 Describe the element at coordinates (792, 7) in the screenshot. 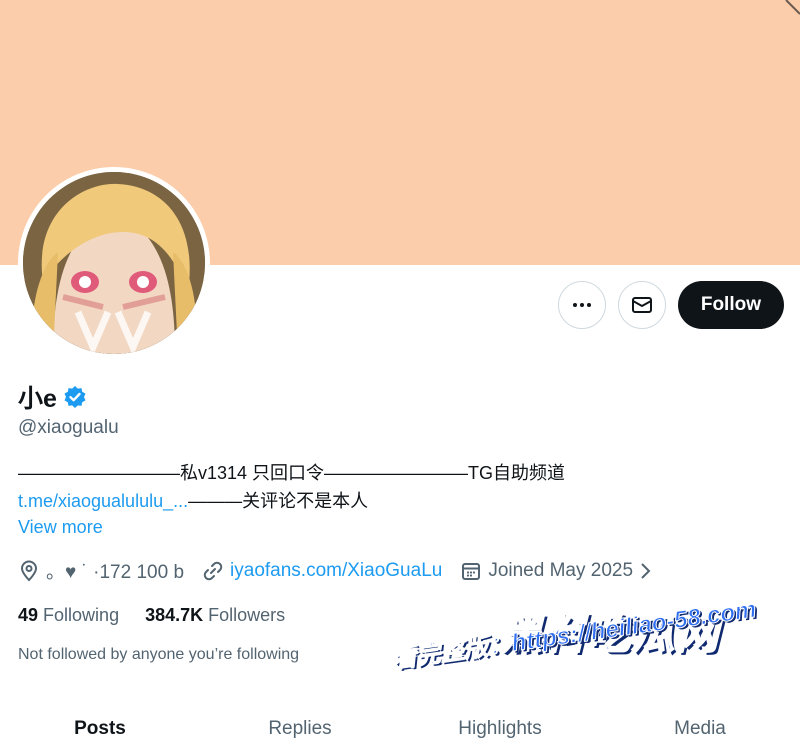

I see `banner-corner-line` at that location.